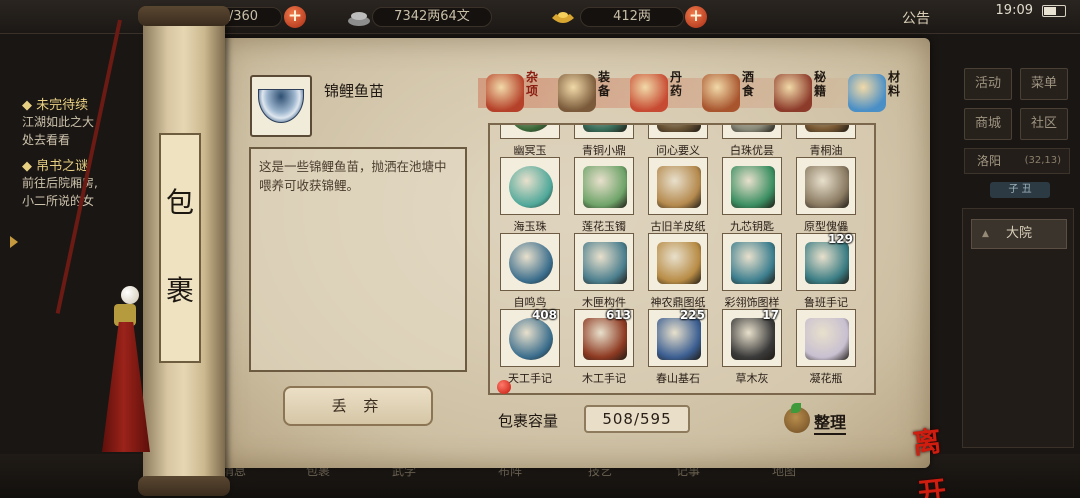  What do you see at coordinates (824, 420) in the screenshot?
I see `sort-button: 整理` at bounding box center [824, 420].